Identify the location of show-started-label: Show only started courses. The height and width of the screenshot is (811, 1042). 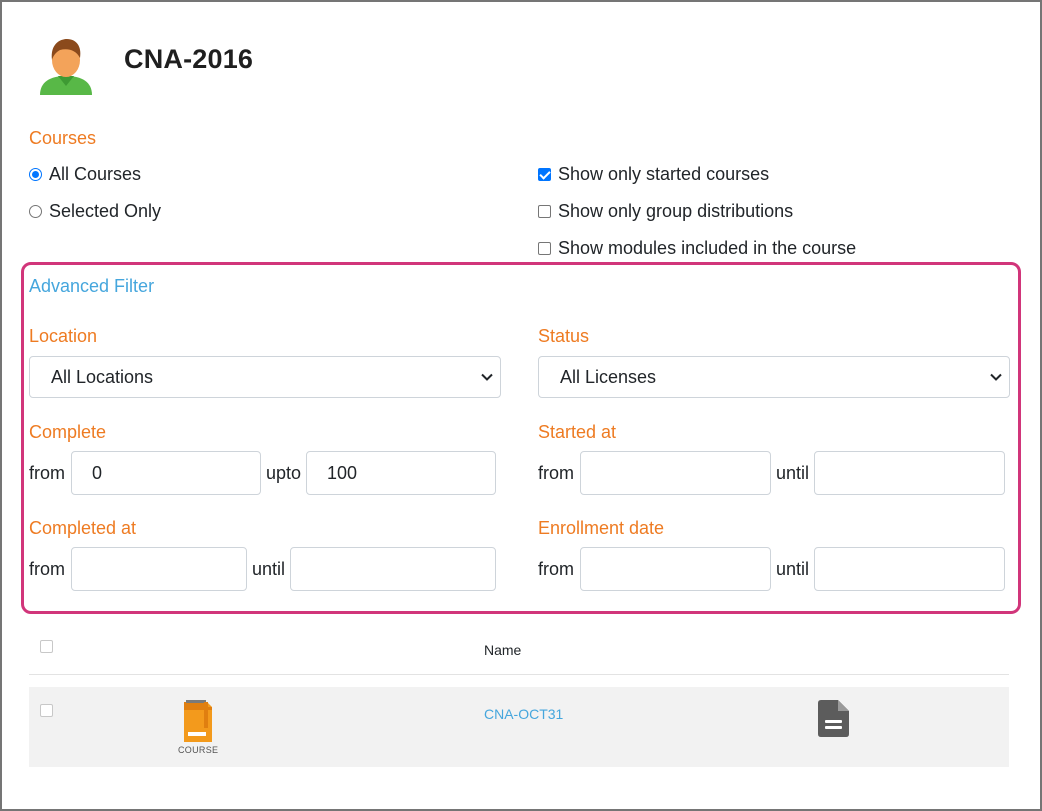
(664, 174).